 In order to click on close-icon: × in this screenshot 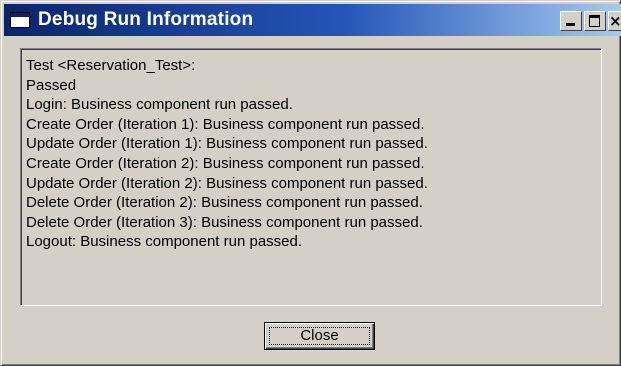, I will do `click(614, 21)`.